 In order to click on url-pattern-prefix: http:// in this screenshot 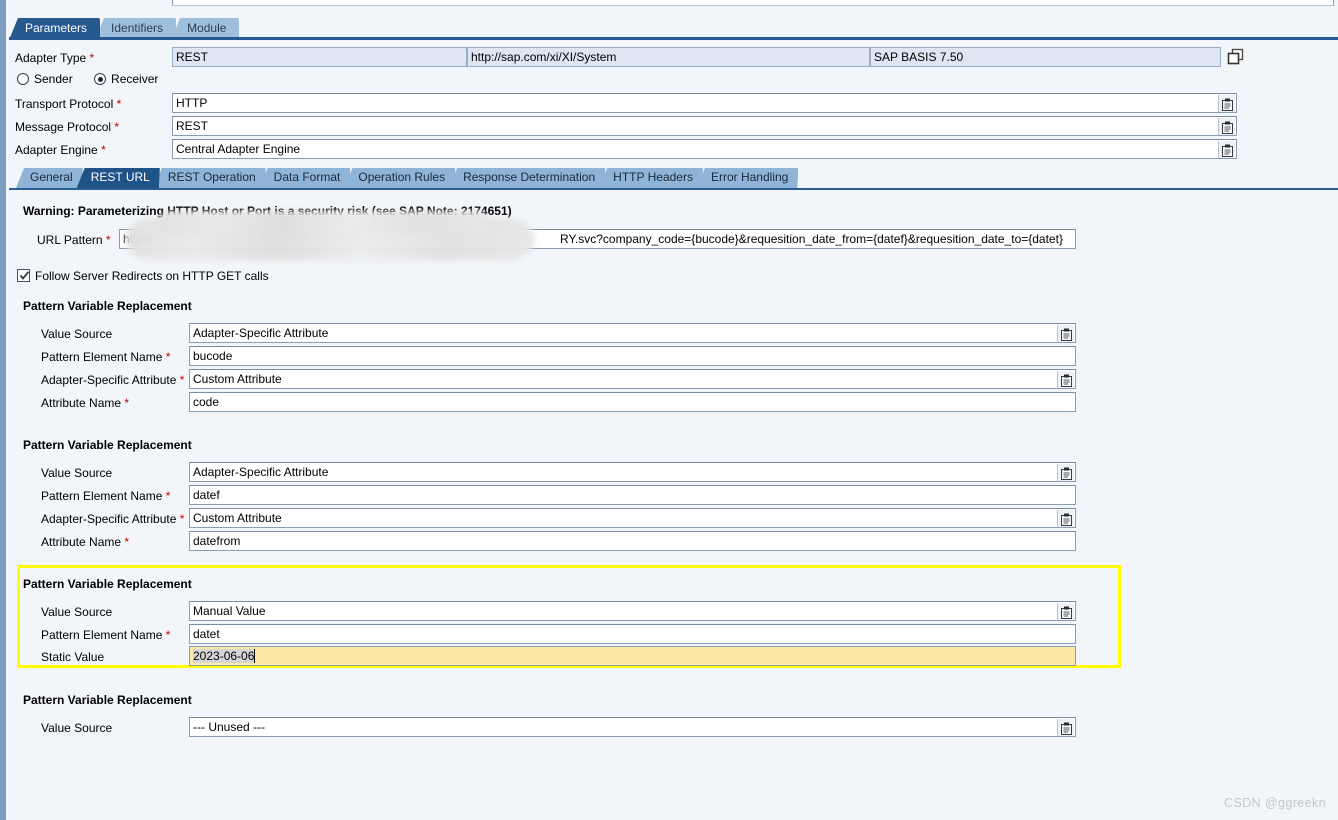, I will do `click(138, 239)`.